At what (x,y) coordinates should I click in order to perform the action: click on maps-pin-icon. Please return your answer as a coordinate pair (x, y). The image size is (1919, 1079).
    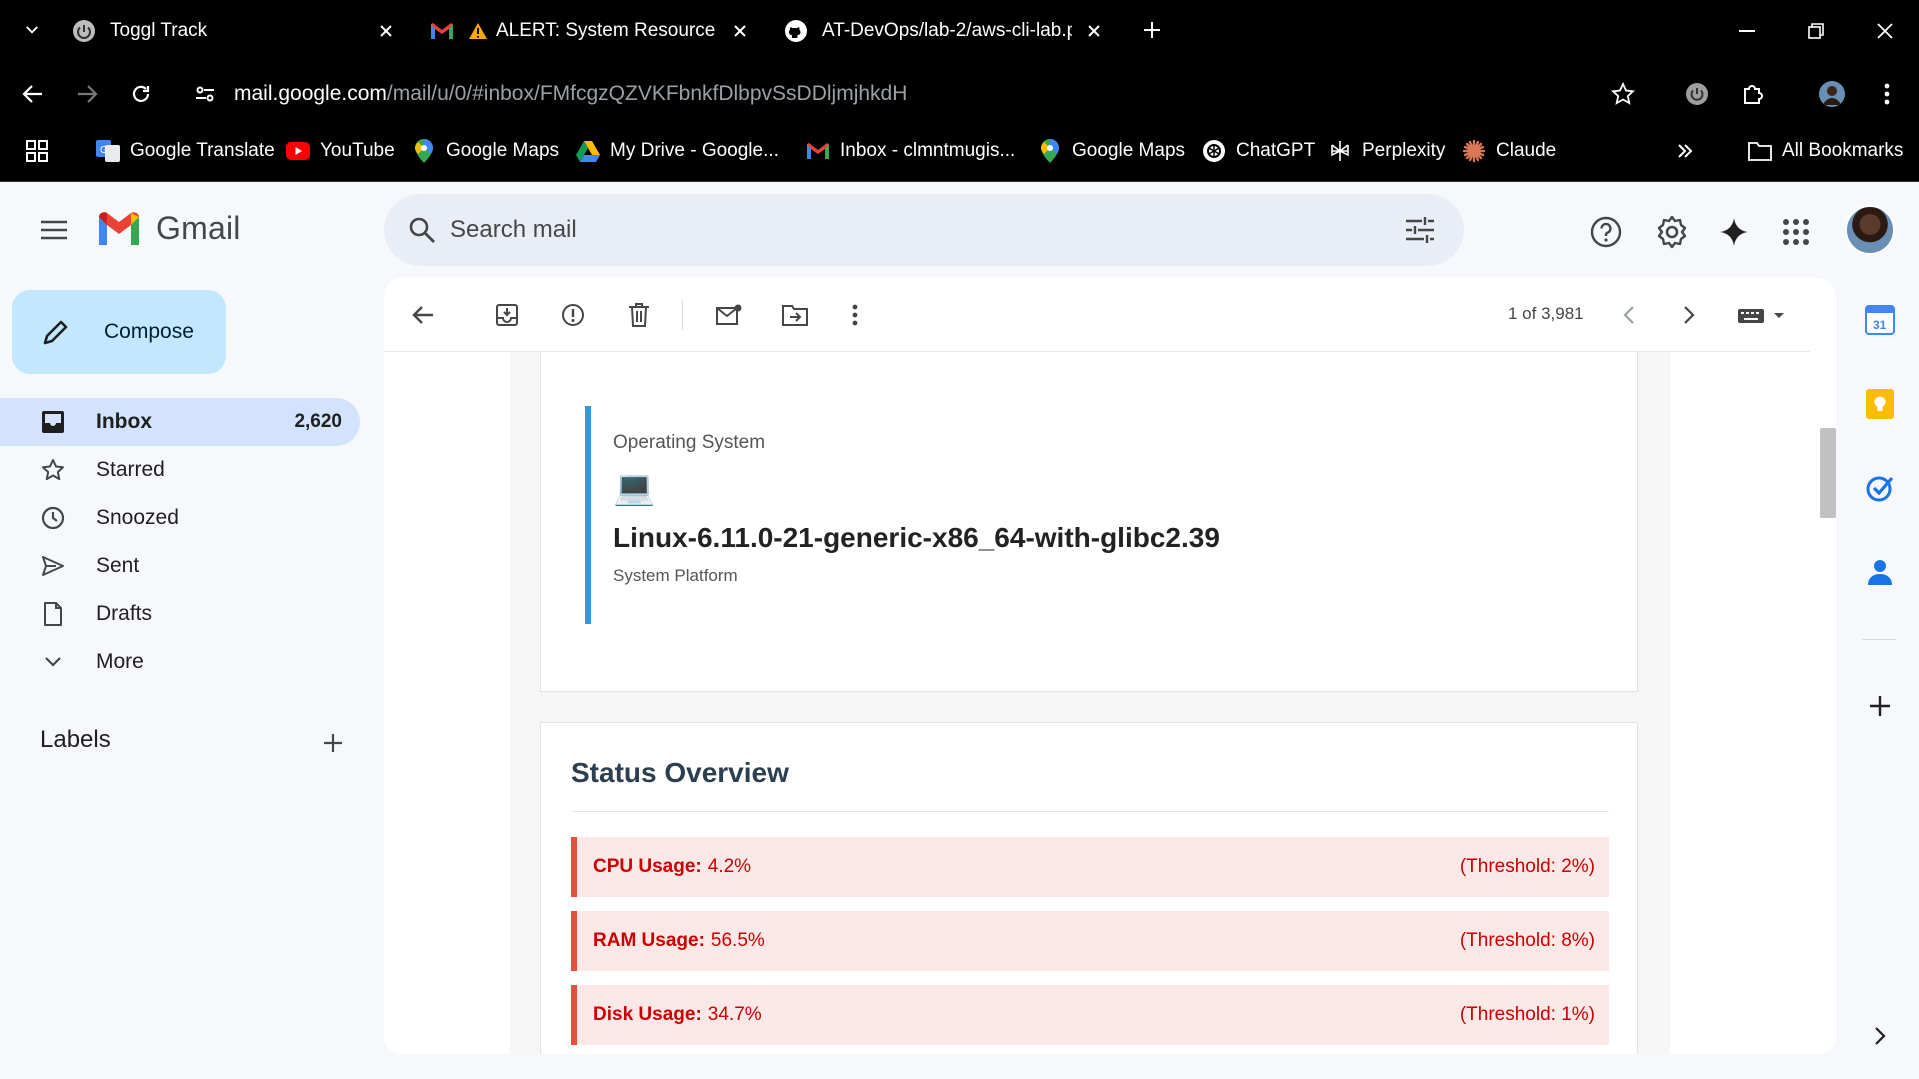
    Looking at the image, I should click on (1050, 151).